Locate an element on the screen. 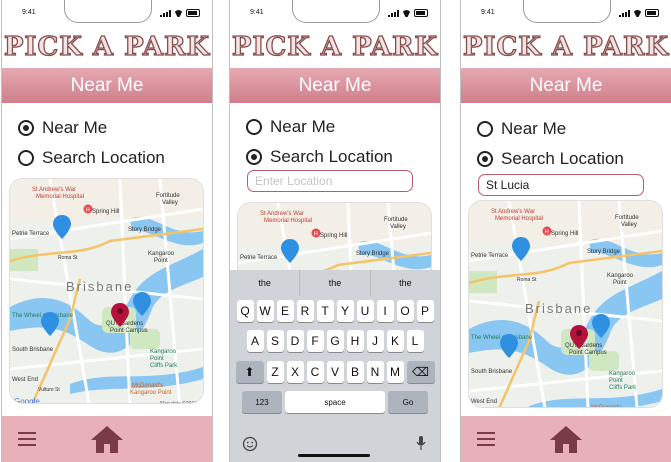 This screenshot has width=671, height=462. key-i: I is located at coordinates (385, 311).